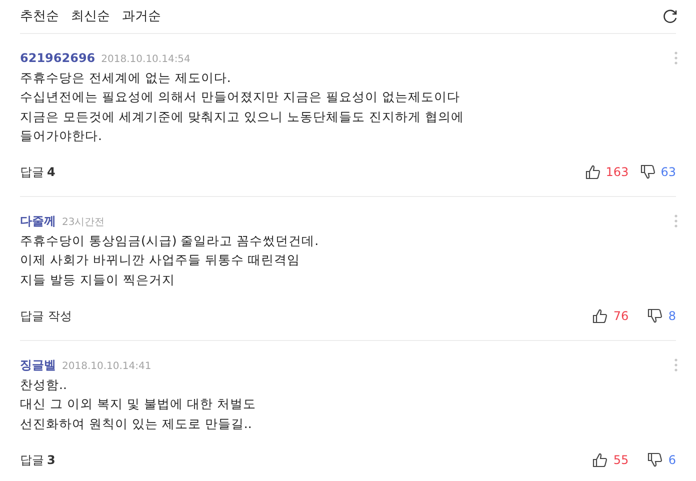 Image resolution: width=696 pixels, height=481 pixels. What do you see at coordinates (672, 460) in the screenshot?
I see `dislike-count: 6` at bounding box center [672, 460].